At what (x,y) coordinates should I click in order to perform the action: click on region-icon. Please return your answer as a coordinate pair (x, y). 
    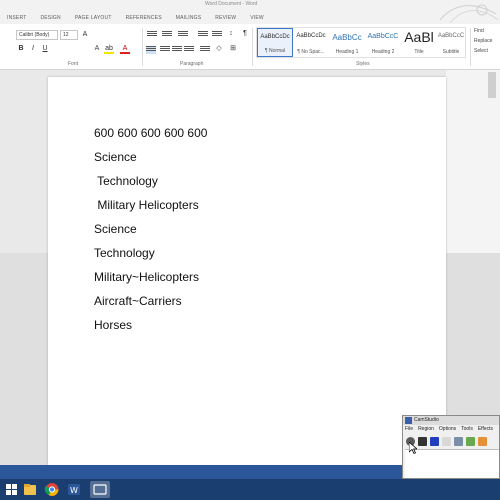
    Looking at the image, I should click on (446, 441).